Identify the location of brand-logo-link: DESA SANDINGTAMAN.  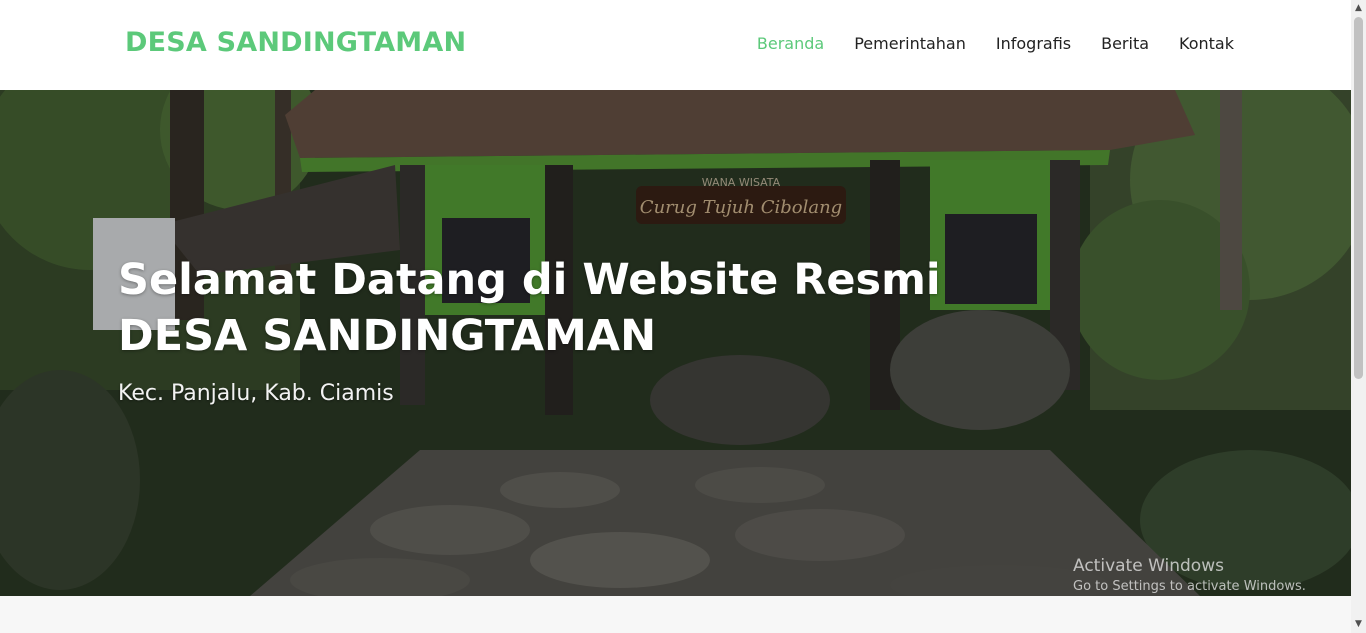
(295, 42).